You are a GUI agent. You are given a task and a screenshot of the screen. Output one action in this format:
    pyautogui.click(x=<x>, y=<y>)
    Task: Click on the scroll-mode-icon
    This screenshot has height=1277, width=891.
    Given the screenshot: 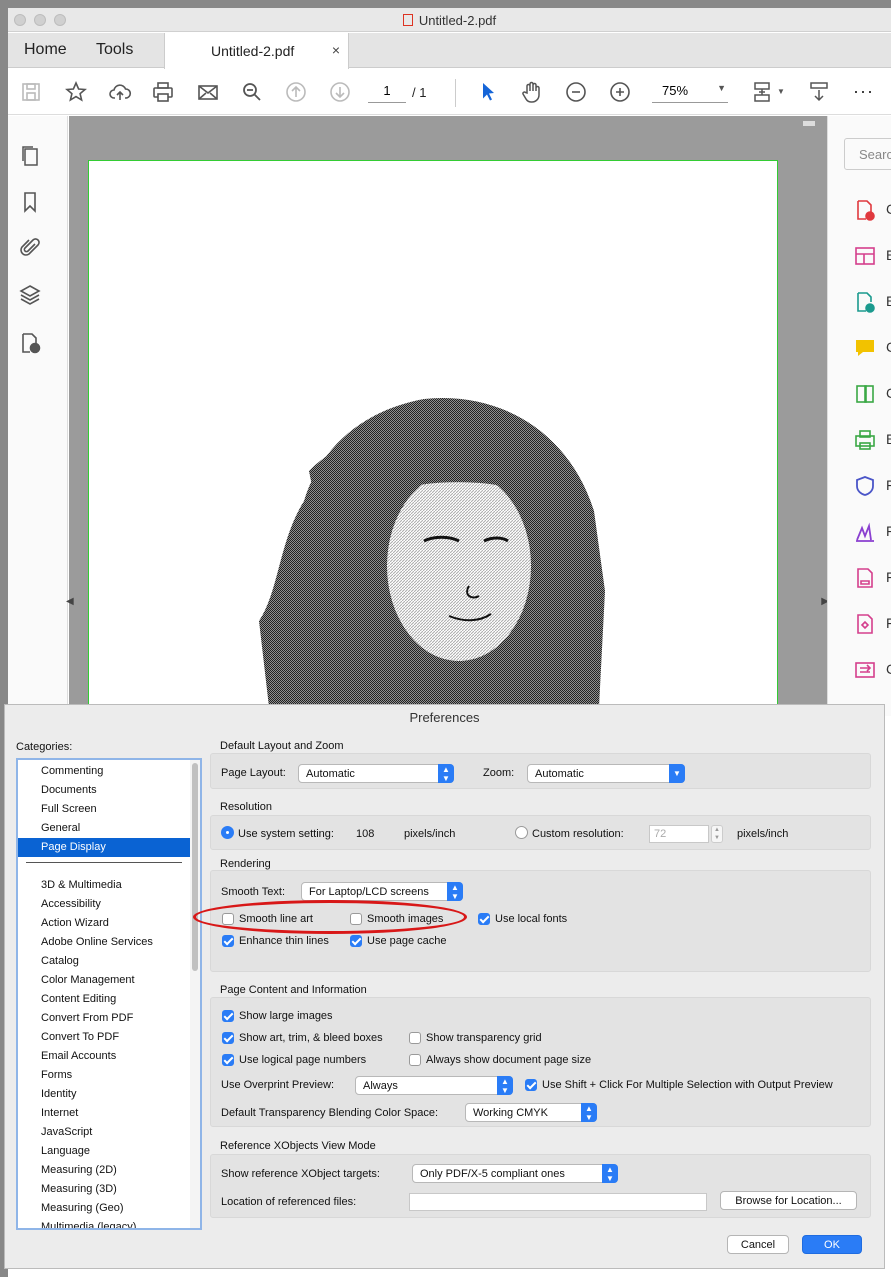 What is the action you would take?
    pyautogui.click(x=819, y=92)
    